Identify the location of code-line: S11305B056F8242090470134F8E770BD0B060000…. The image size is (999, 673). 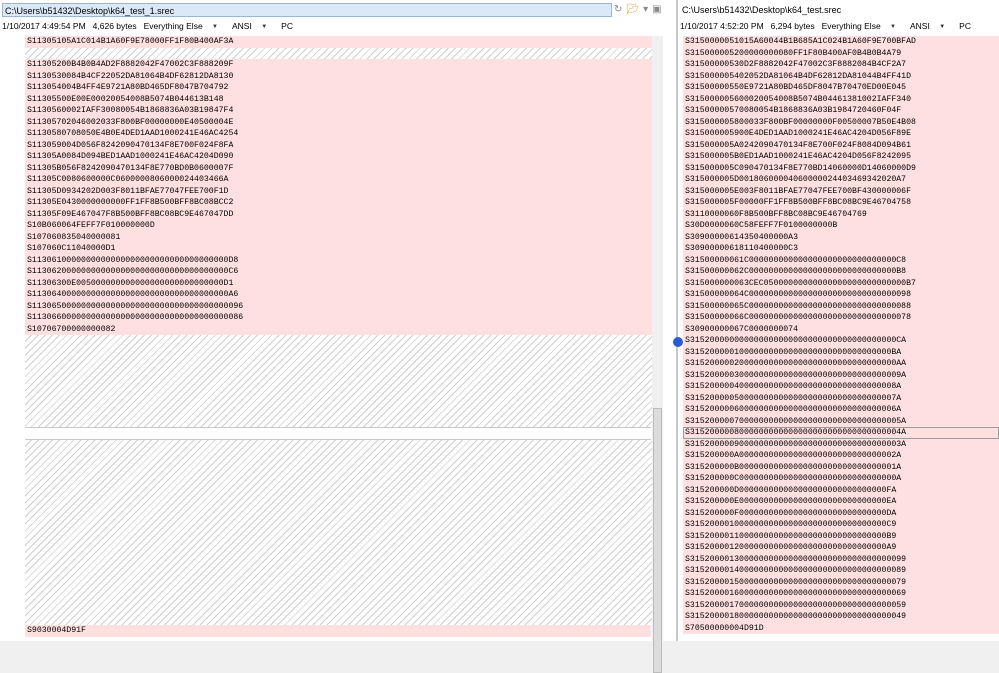
(344, 168).